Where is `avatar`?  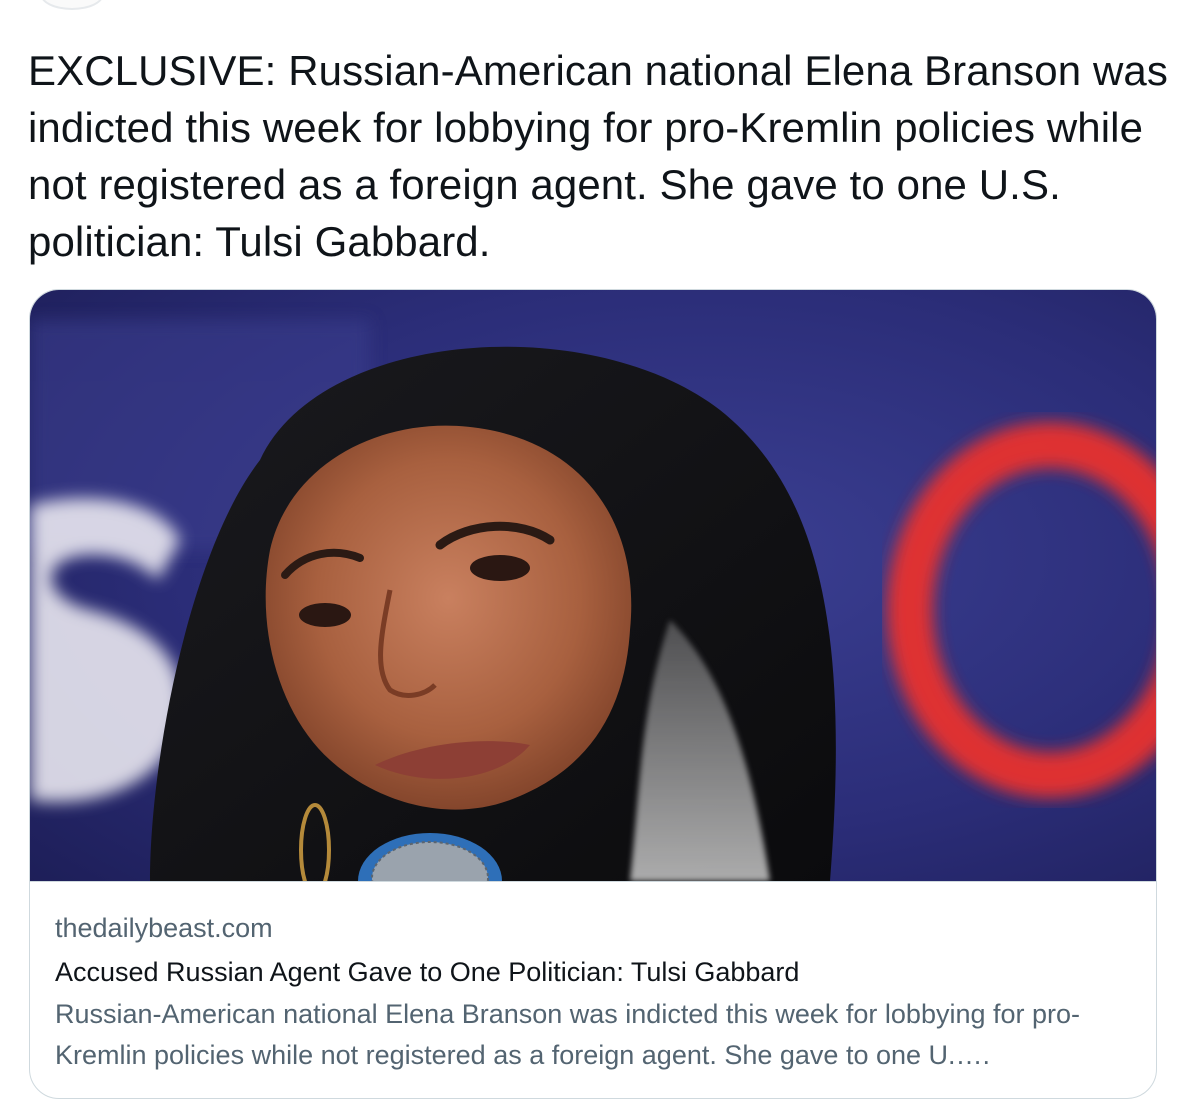
avatar is located at coordinates (72, 5).